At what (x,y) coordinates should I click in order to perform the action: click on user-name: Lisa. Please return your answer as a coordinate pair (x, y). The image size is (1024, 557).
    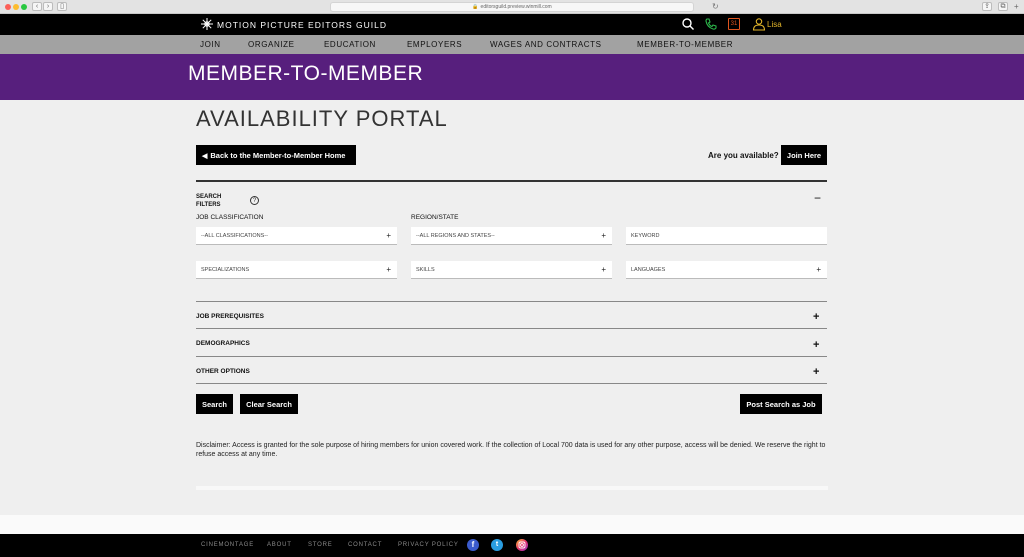
    Looking at the image, I should click on (774, 24).